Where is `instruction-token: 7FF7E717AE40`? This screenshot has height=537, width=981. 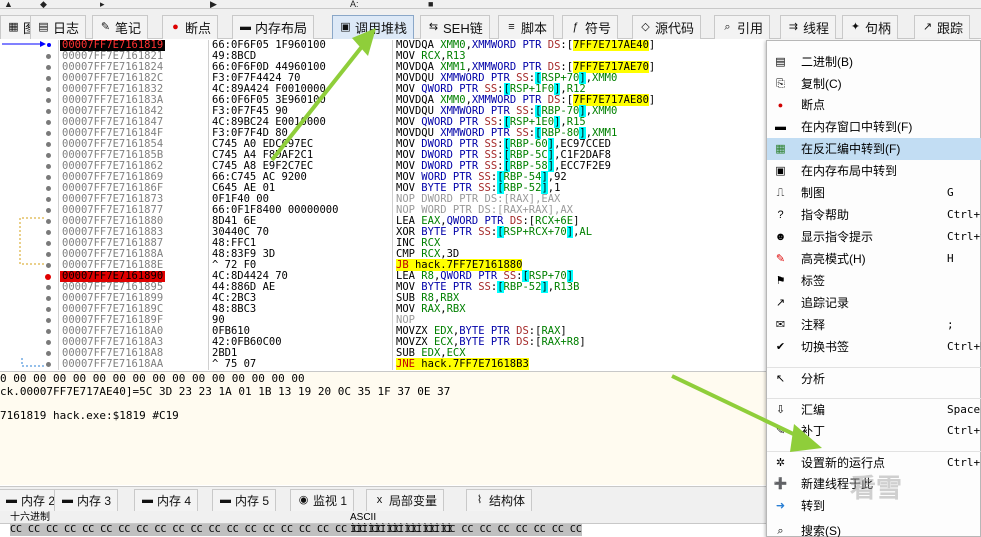
instruction-token: 7FF7E717AE40 is located at coordinates (611, 45).